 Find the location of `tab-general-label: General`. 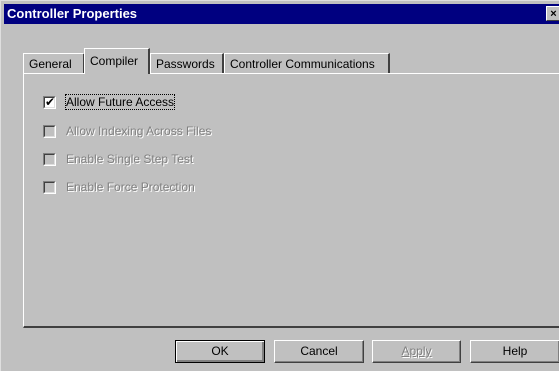

tab-general-label: General is located at coordinates (50, 64).